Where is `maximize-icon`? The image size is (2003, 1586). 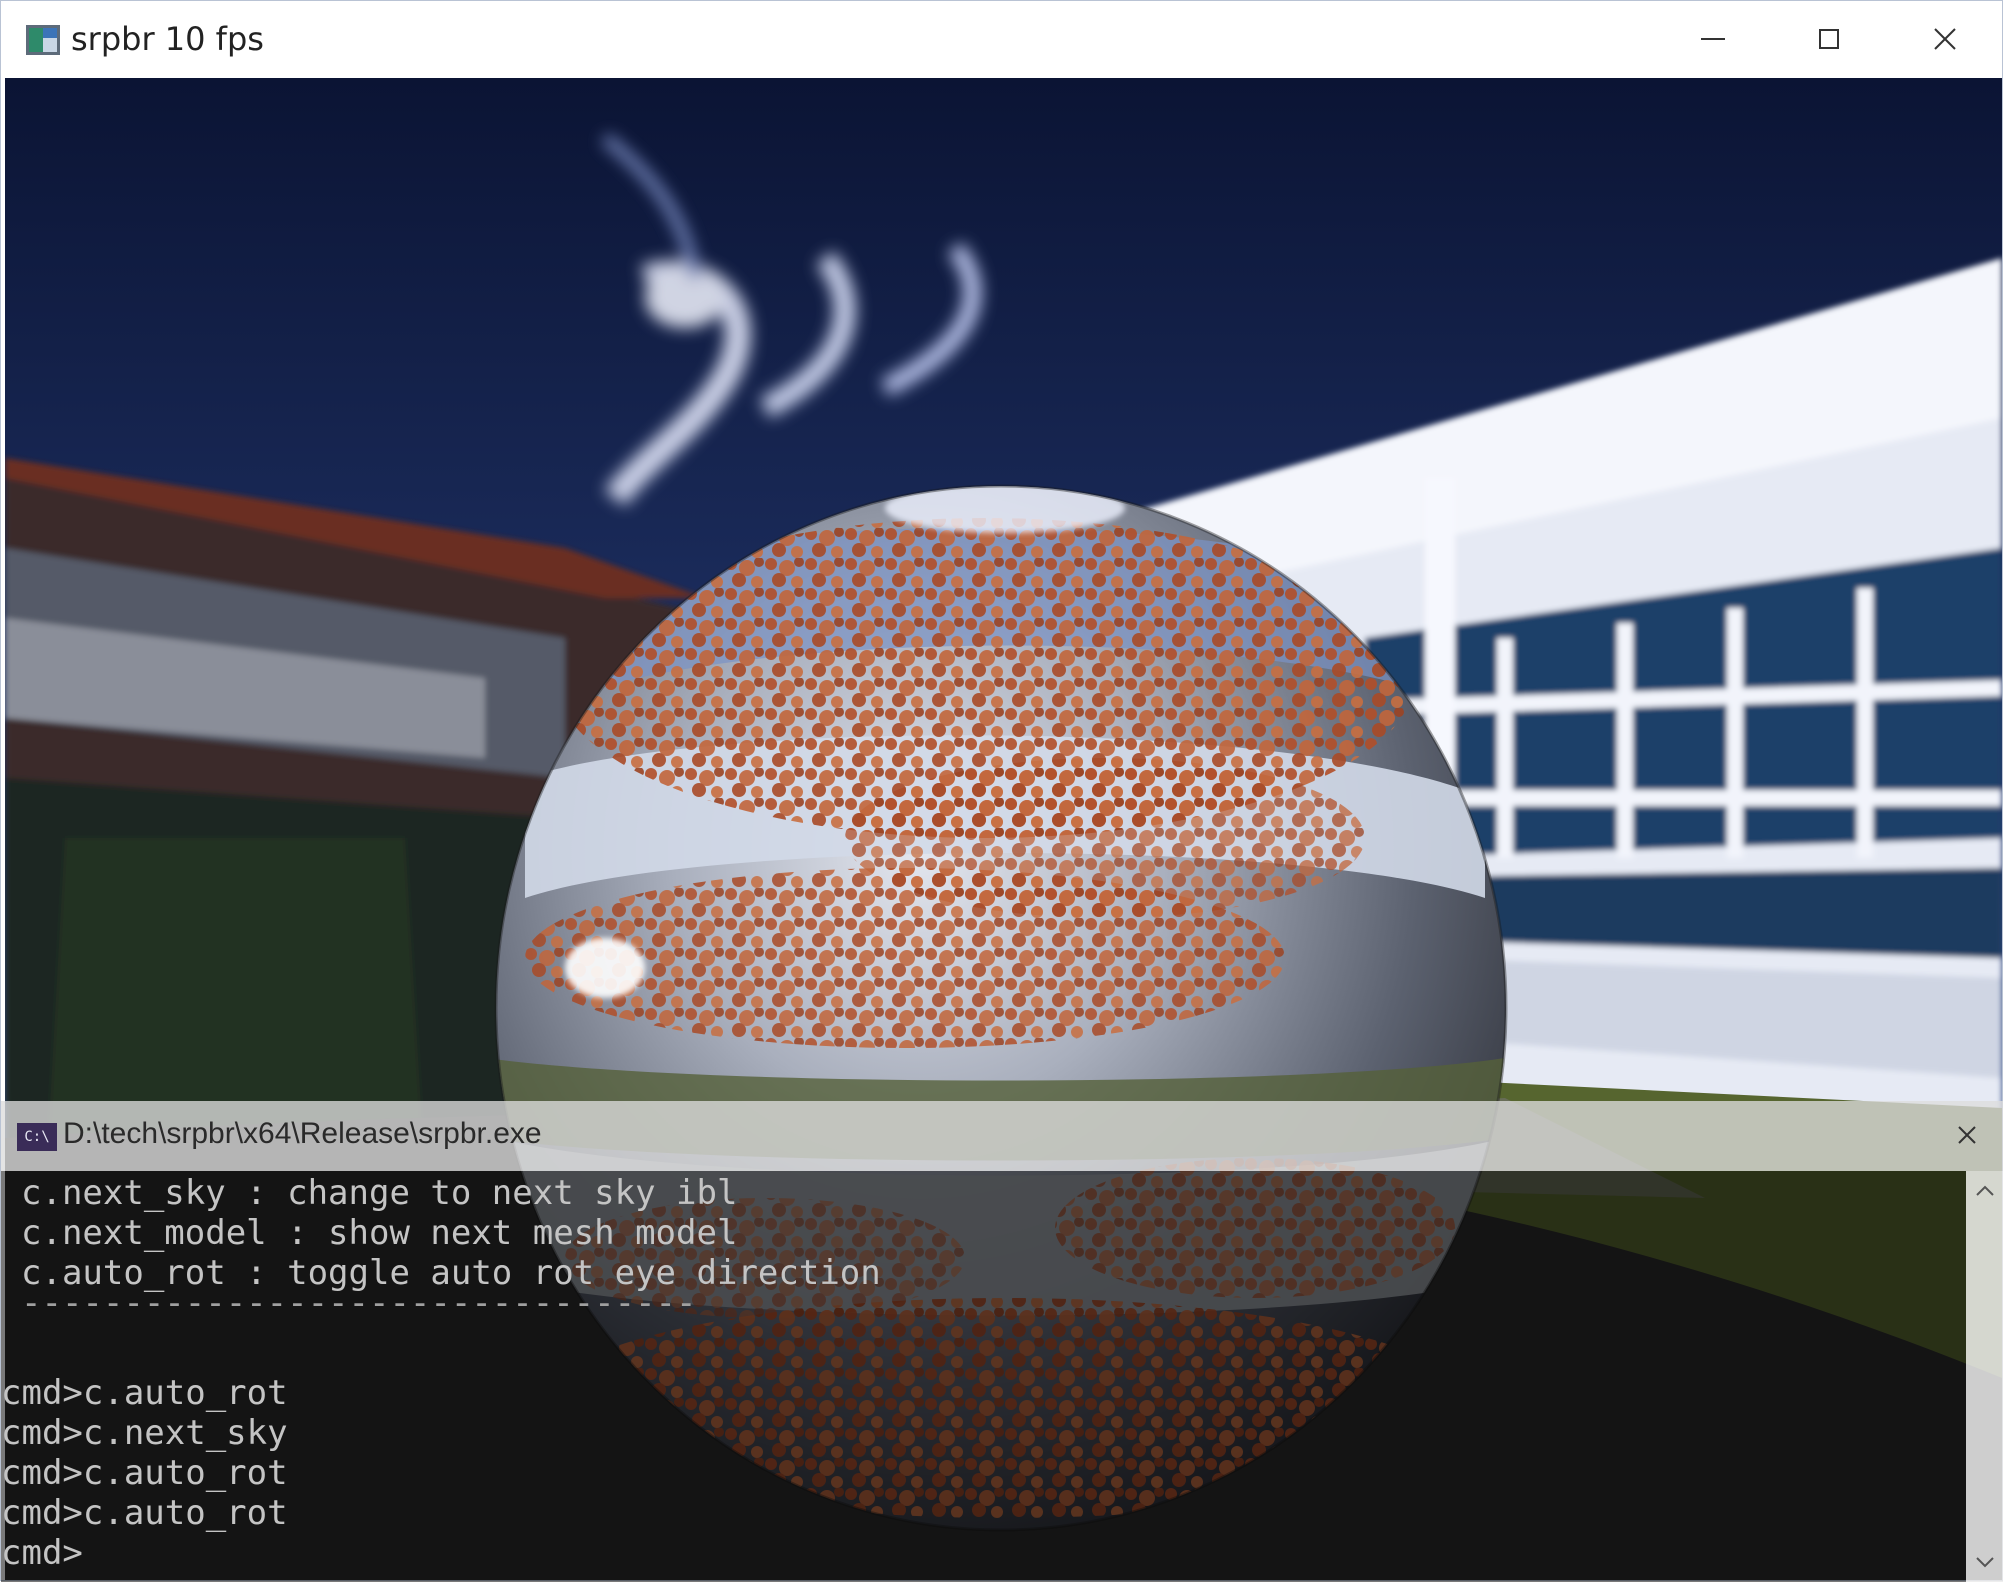 maximize-icon is located at coordinates (1829, 39).